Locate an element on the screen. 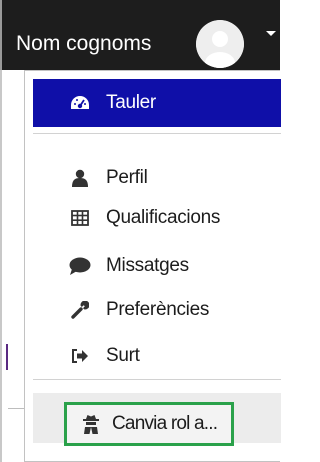 This screenshot has height=462, width=320. menu-item-grades: Qualificacions is located at coordinates (157, 218).